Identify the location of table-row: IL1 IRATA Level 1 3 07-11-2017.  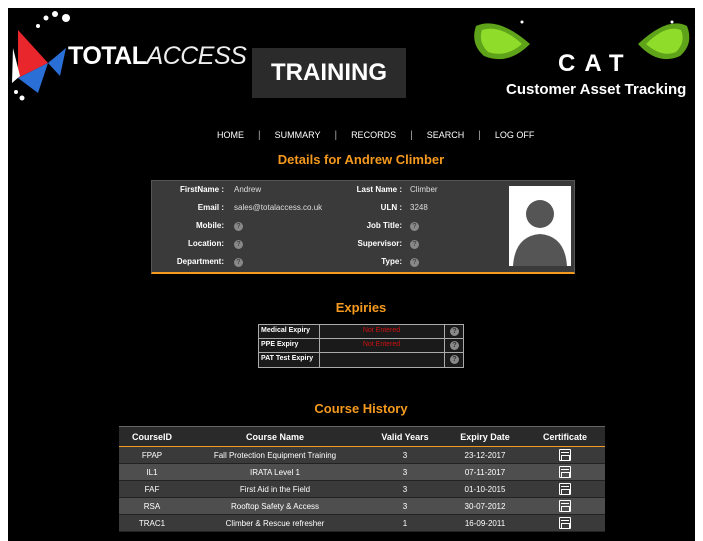
(362, 472).